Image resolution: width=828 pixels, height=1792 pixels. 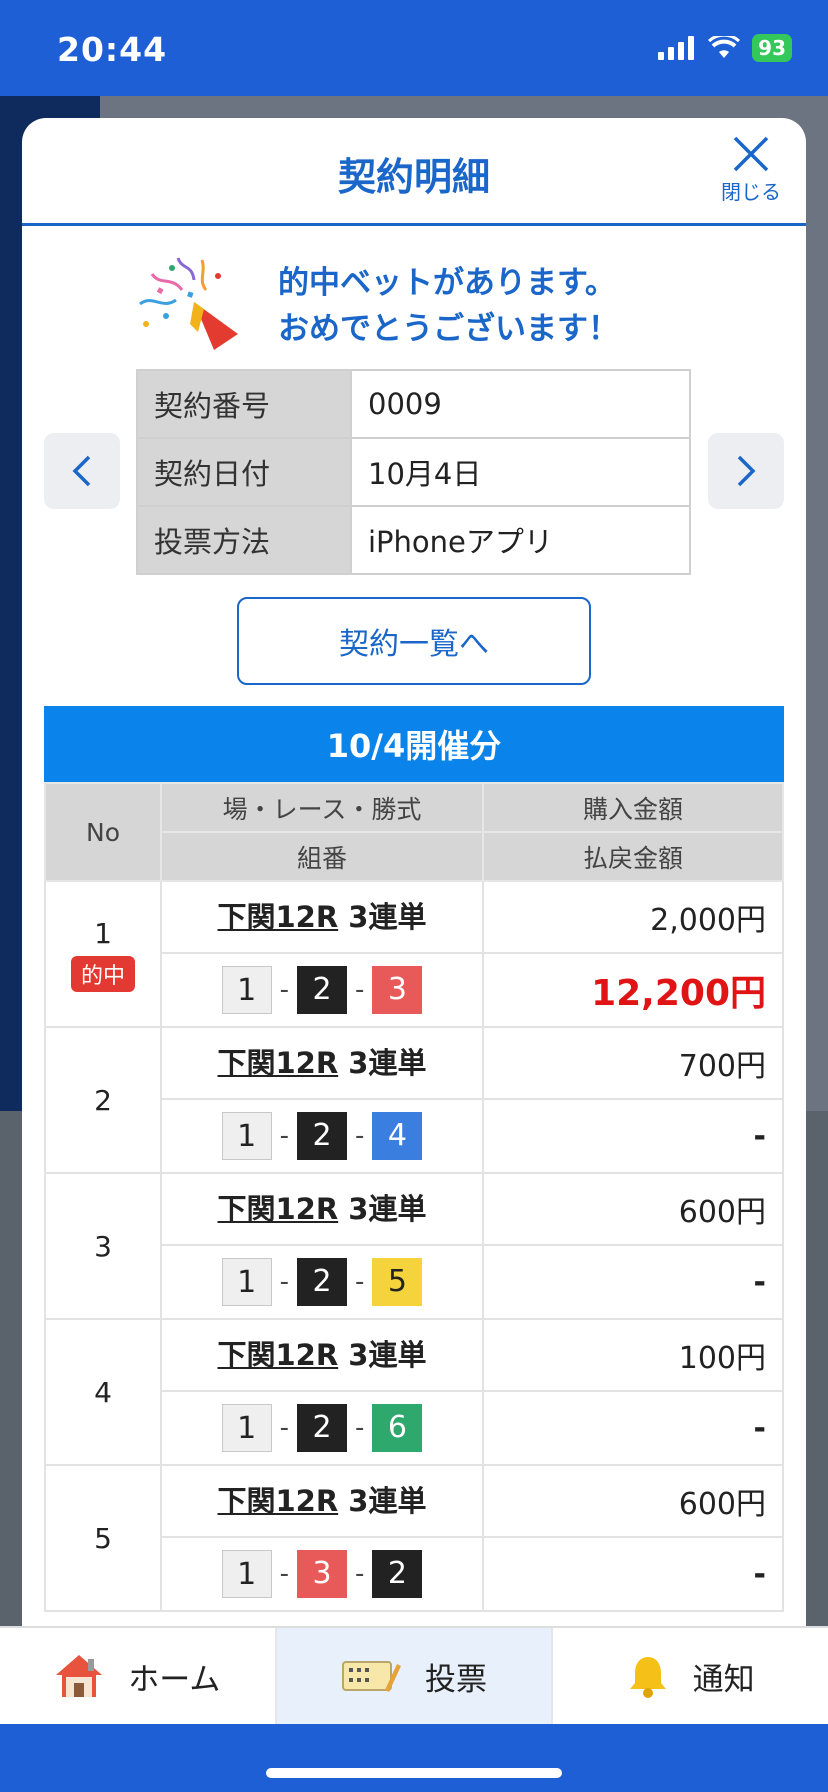 I want to click on purchase-amount: 100円, so click(x=633, y=1355).